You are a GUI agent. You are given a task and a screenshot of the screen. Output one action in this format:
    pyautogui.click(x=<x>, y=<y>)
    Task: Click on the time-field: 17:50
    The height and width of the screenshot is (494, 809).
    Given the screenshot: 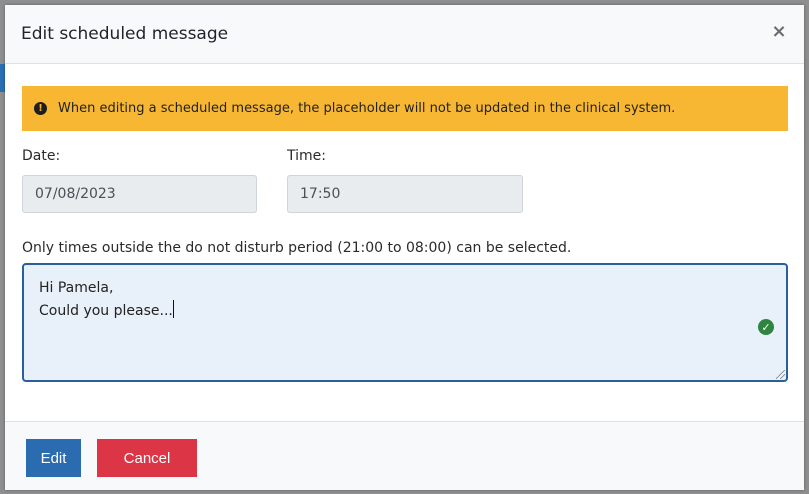 What is the action you would take?
    pyautogui.click(x=405, y=194)
    